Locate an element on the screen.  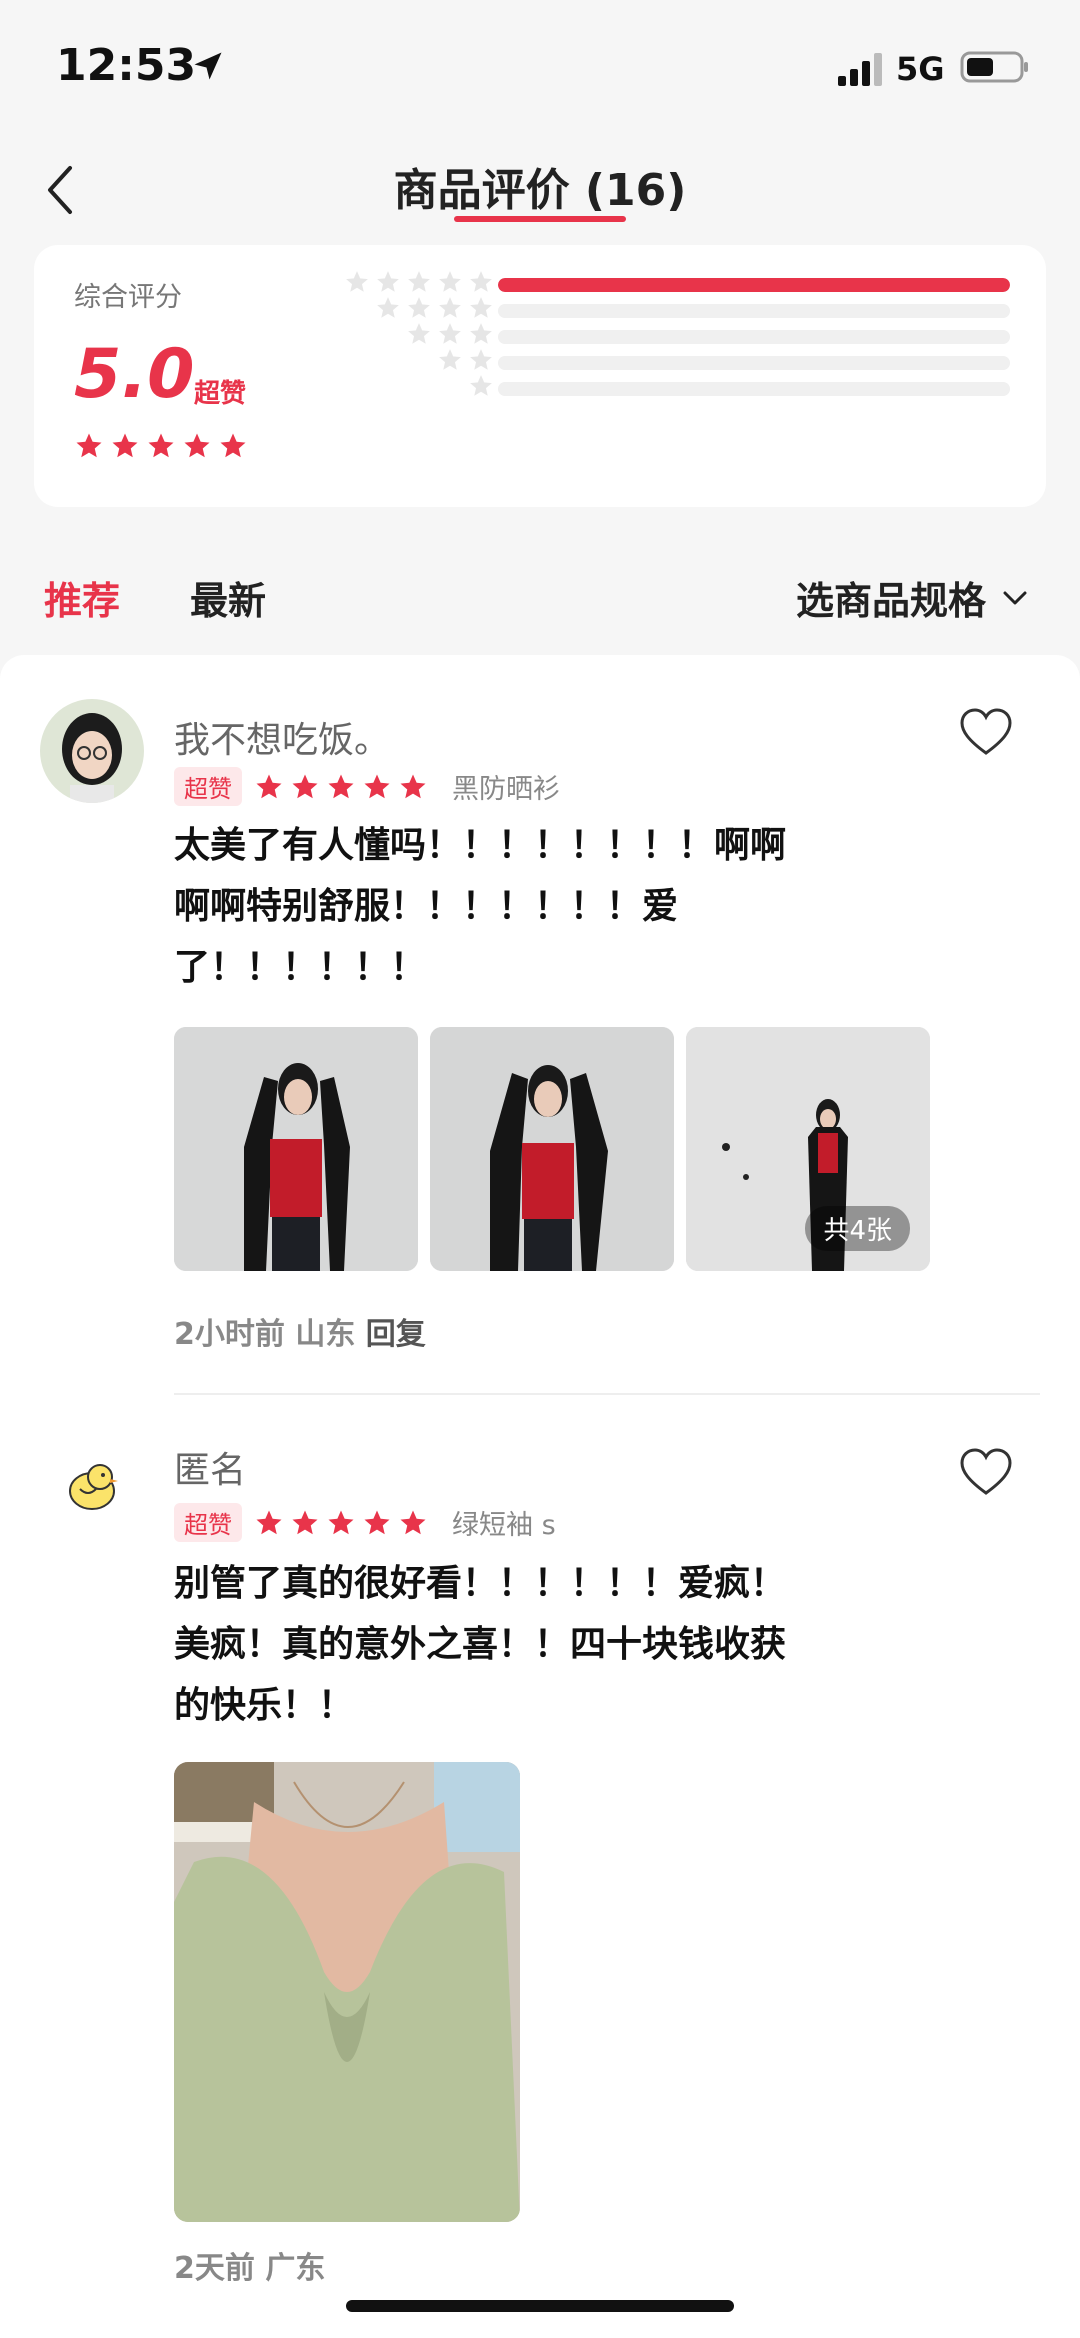
distribution-bar-fill is located at coordinates (754, 285).